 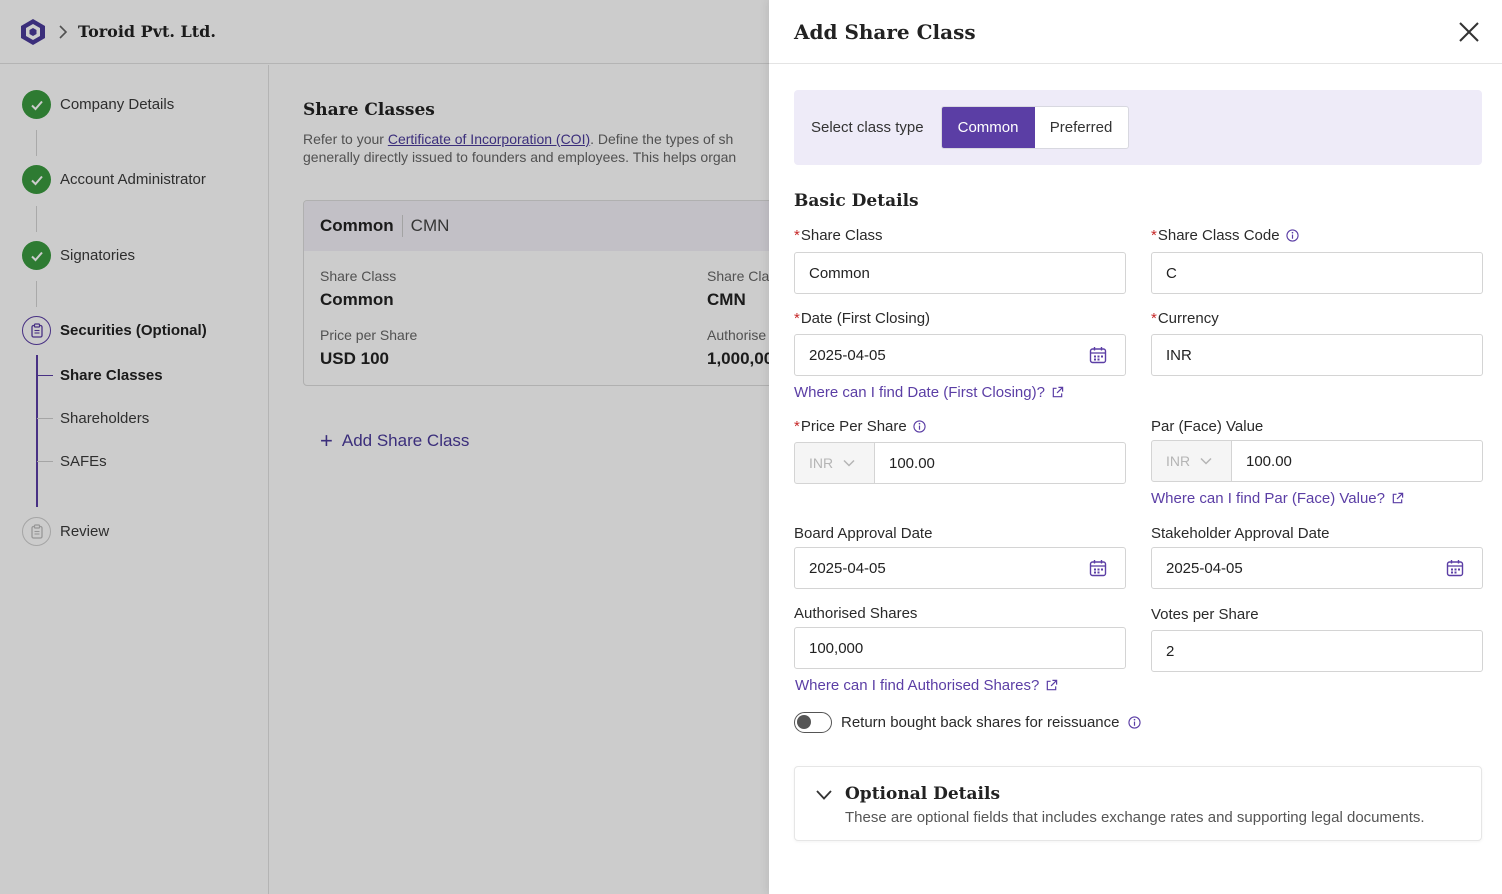 What do you see at coordinates (1317, 273) in the screenshot?
I see `share-class-code-input: C` at bounding box center [1317, 273].